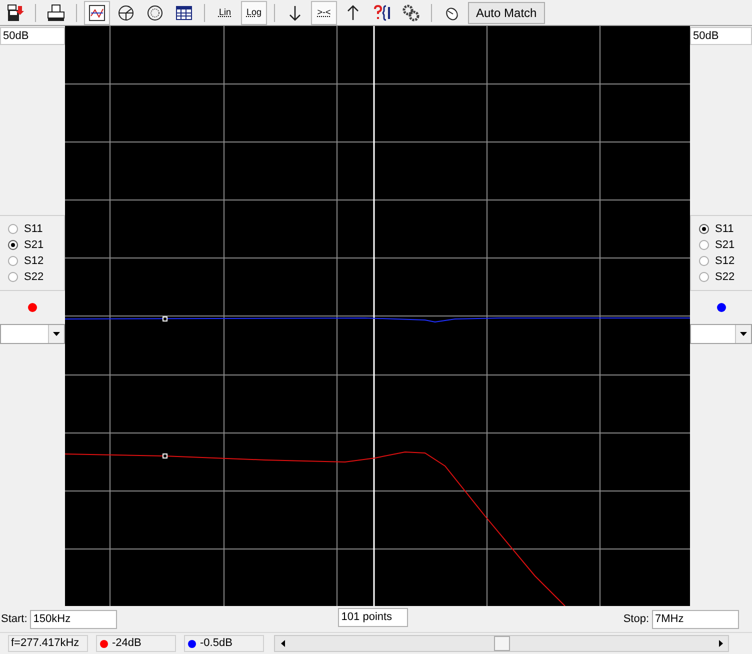  Describe the element at coordinates (127, 644) in the screenshot. I see `level-readout: -24dB` at that location.